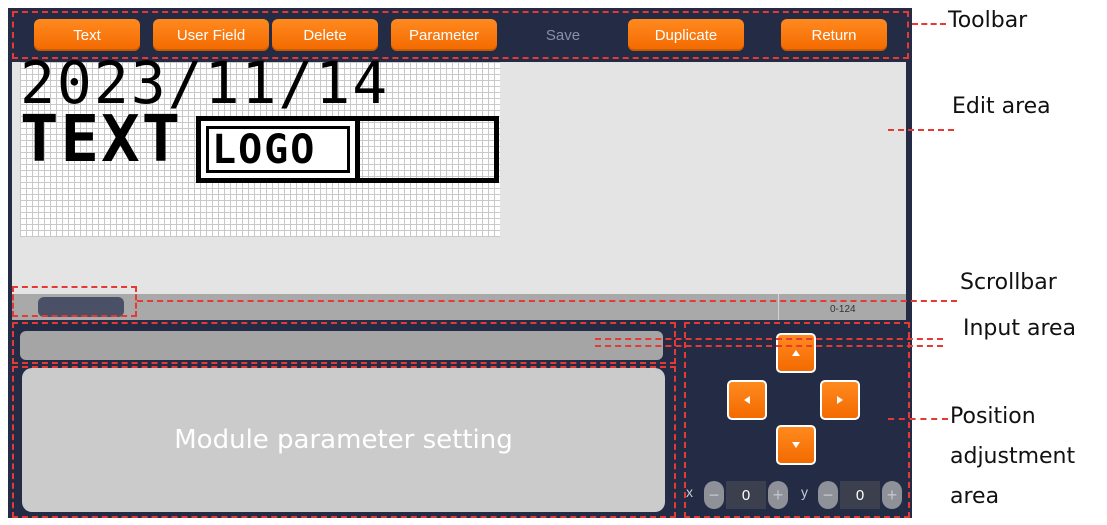 Image resolution: width=1107 pixels, height=525 pixels. Describe the element at coordinates (988, 20) in the screenshot. I see `toolbar-callout: Toolbar` at that location.